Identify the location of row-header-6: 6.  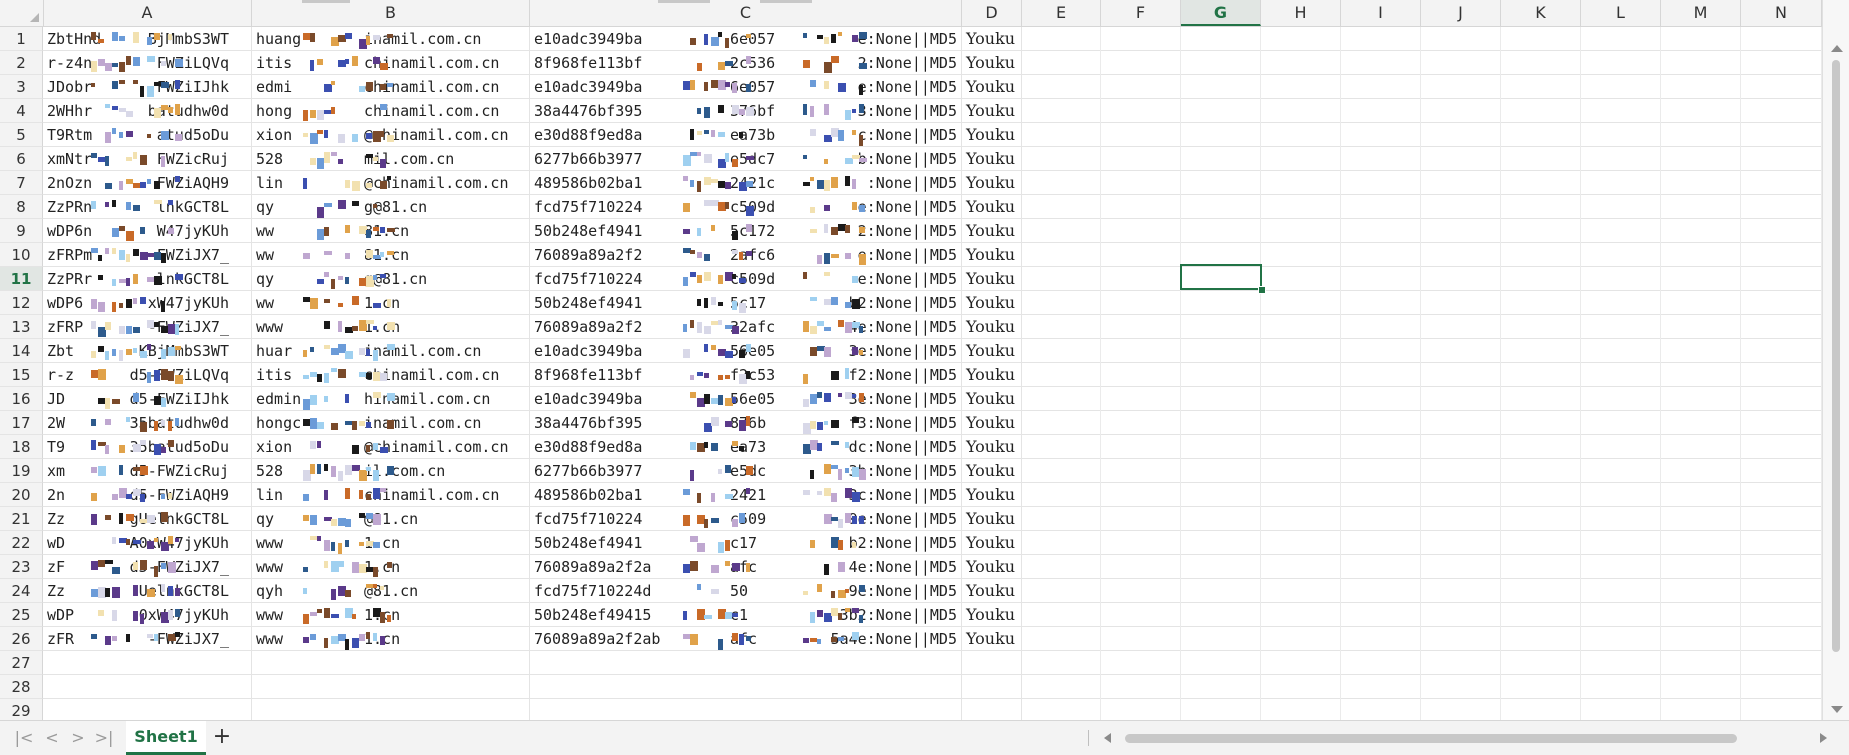
(21, 159).